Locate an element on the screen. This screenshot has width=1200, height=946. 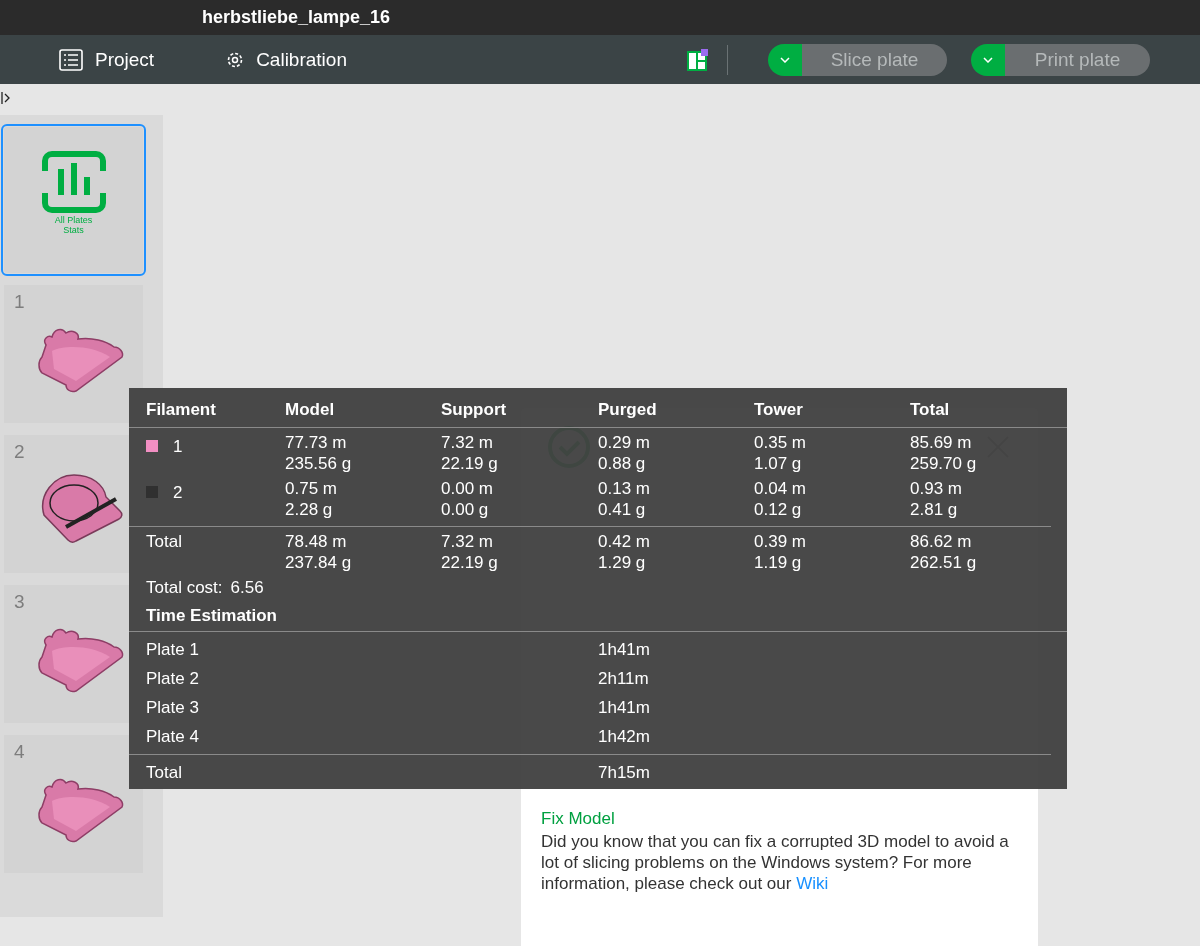
plate-number: 1 is located at coordinates (19, 302).